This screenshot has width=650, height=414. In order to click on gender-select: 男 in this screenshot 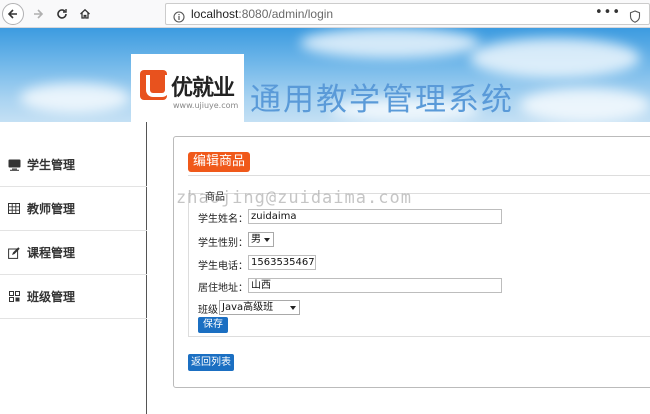, I will do `click(261, 239)`.